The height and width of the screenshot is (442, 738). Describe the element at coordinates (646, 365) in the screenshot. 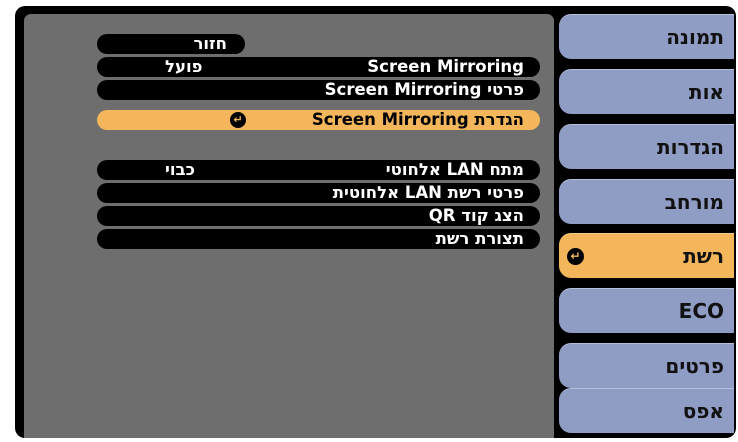

I see `tab-info: פרטים` at that location.